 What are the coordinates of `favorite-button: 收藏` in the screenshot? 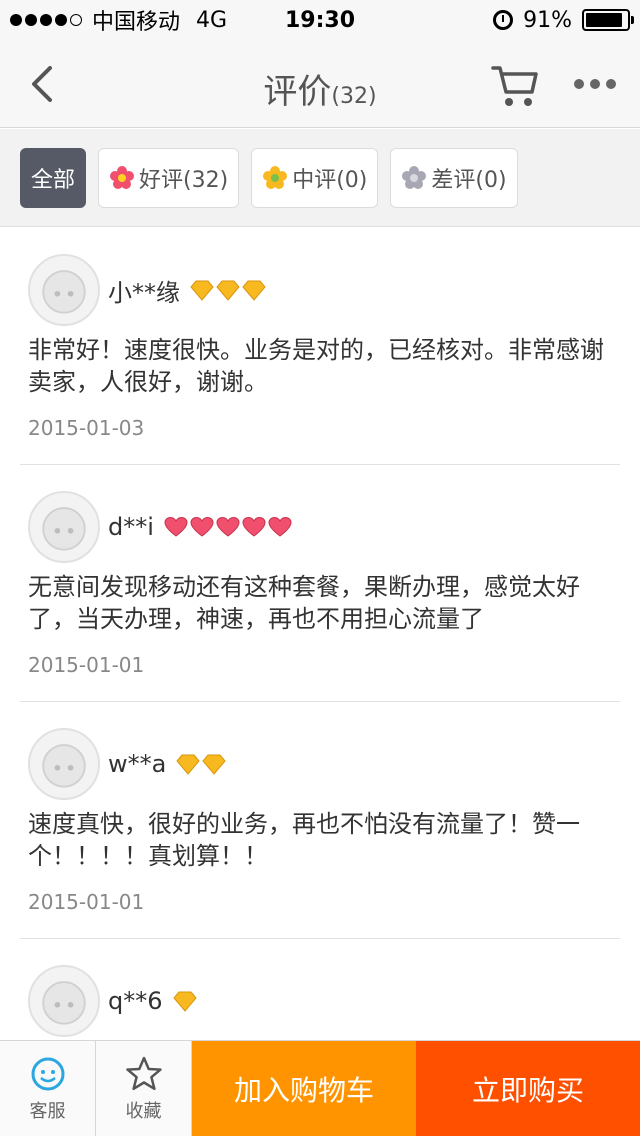 It's located at (144, 1088).